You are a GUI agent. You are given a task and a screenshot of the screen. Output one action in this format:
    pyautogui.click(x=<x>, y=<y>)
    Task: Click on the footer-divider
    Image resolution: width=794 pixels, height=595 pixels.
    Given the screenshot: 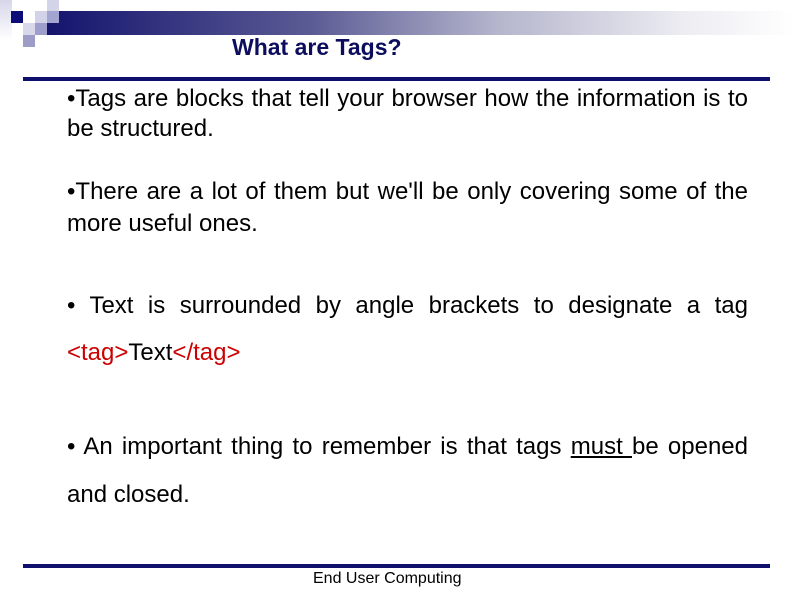 What is the action you would take?
    pyautogui.click(x=396, y=566)
    